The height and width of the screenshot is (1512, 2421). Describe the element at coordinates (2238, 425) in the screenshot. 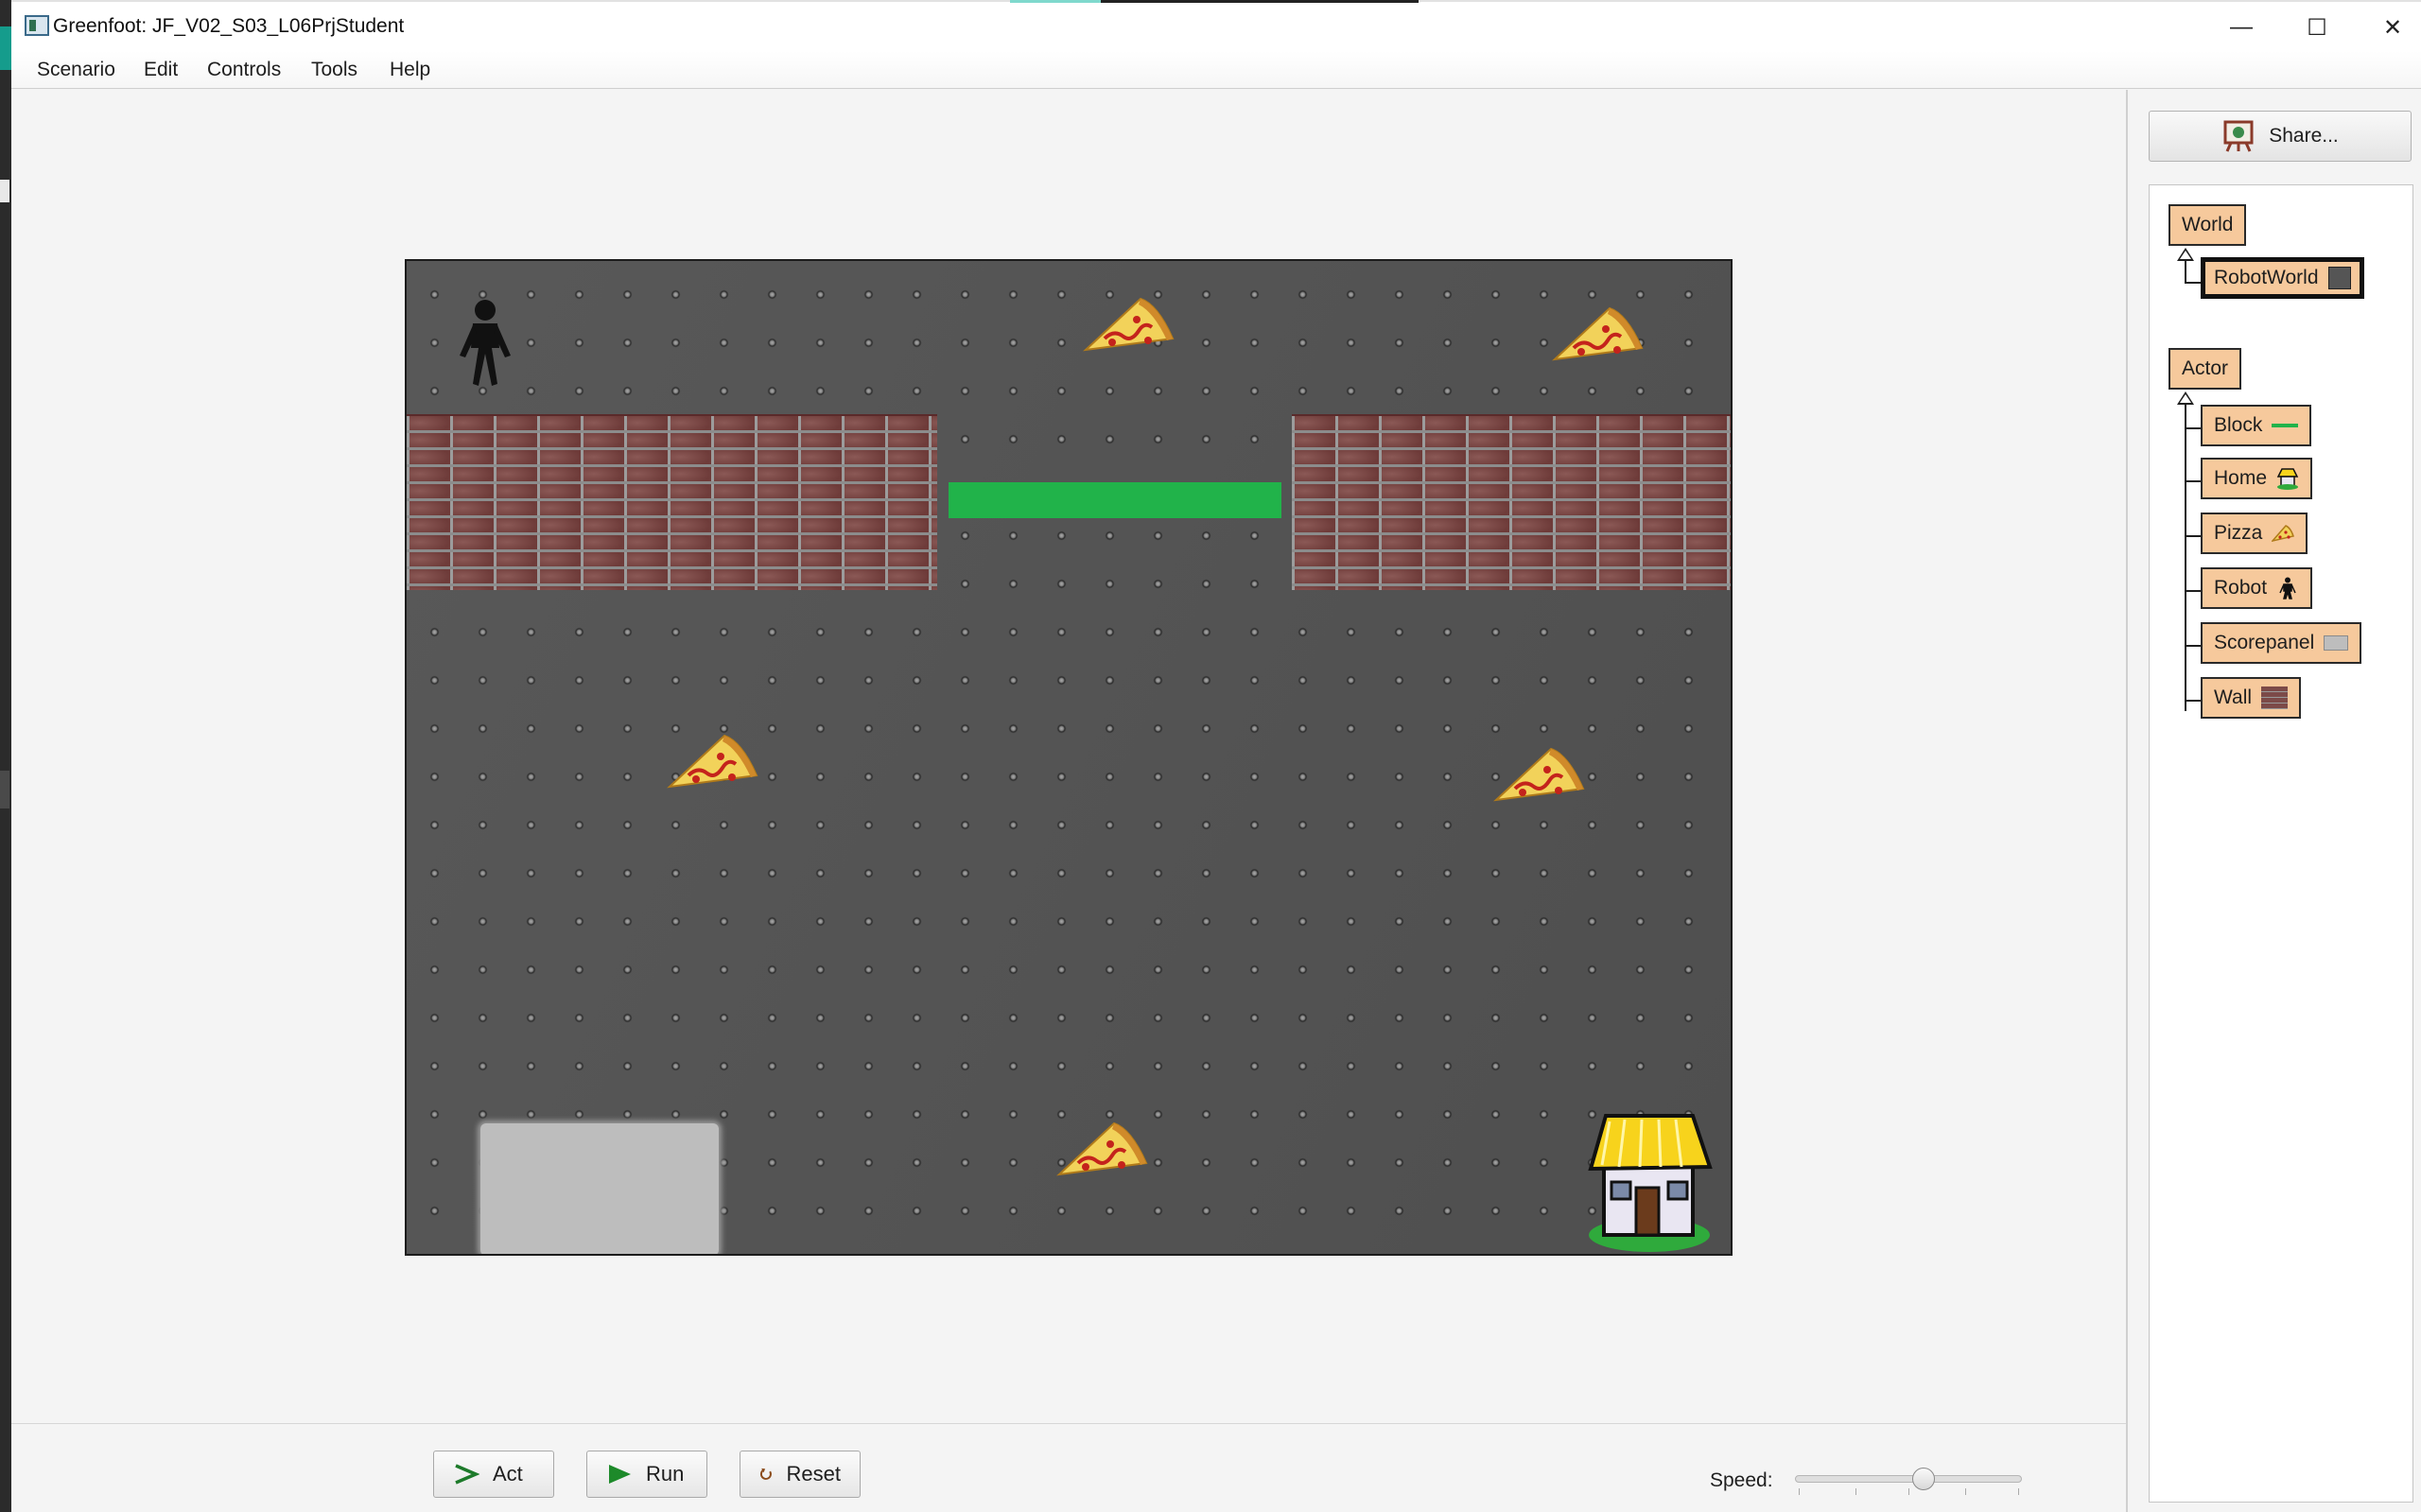

I see `class-block-label: Block` at that location.